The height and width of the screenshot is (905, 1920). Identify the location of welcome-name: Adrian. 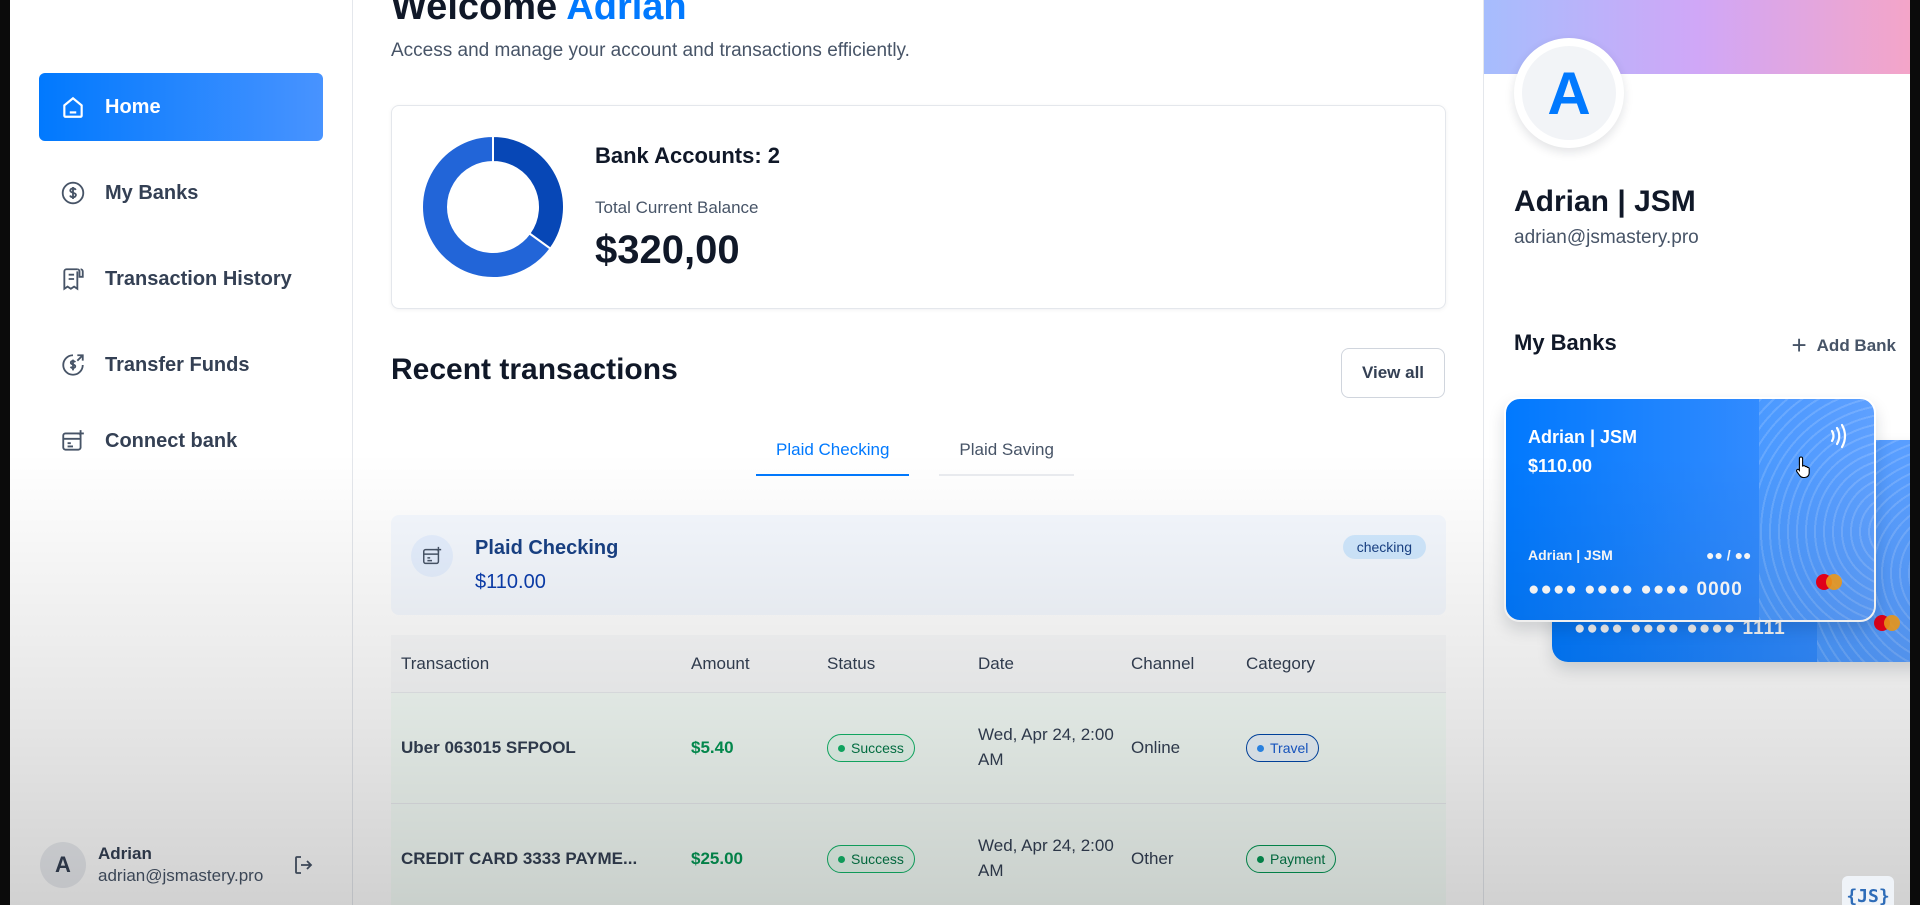
(626, 14).